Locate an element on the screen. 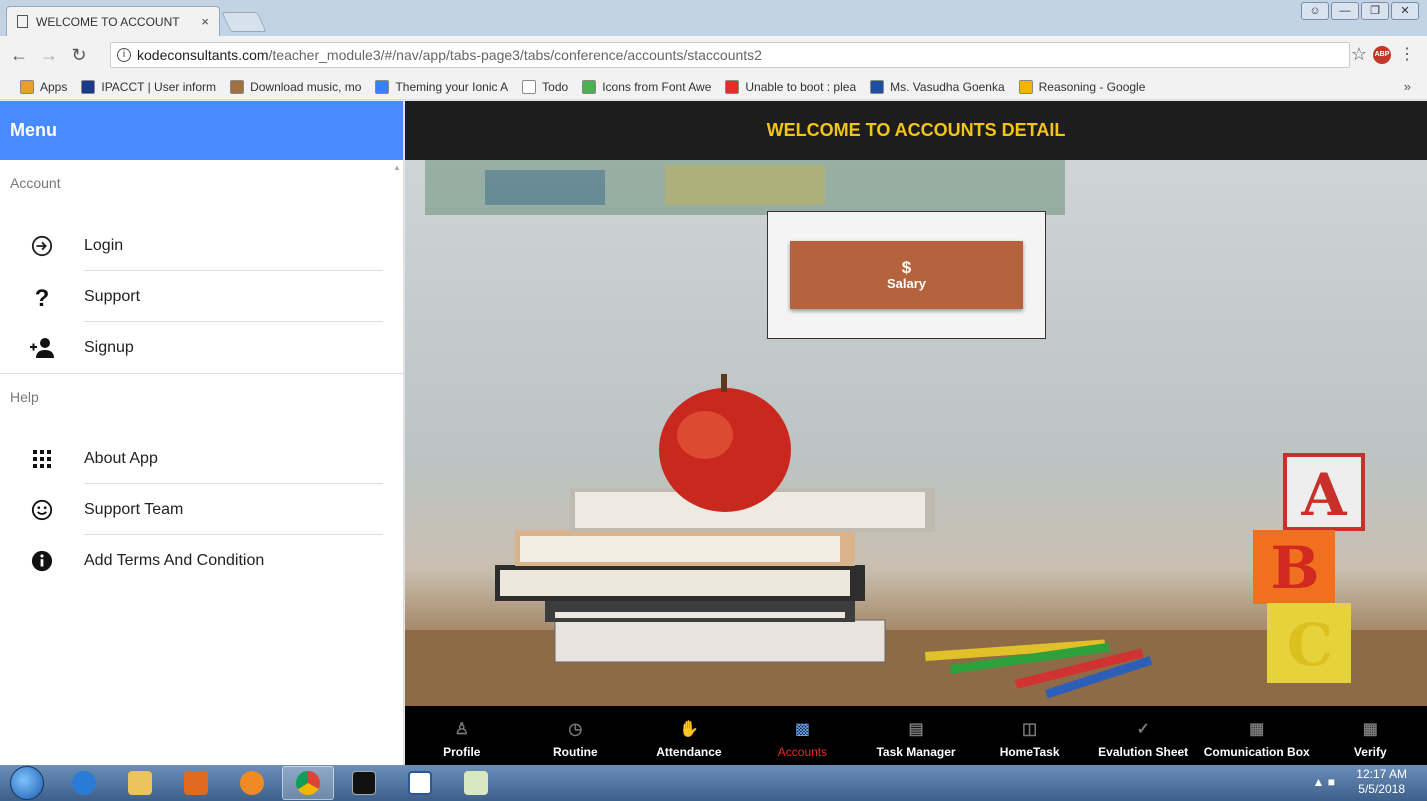 Image resolution: width=1427 pixels, height=801 pixels. bookmark-label: Download music, mo is located at coordinates (306, 86).